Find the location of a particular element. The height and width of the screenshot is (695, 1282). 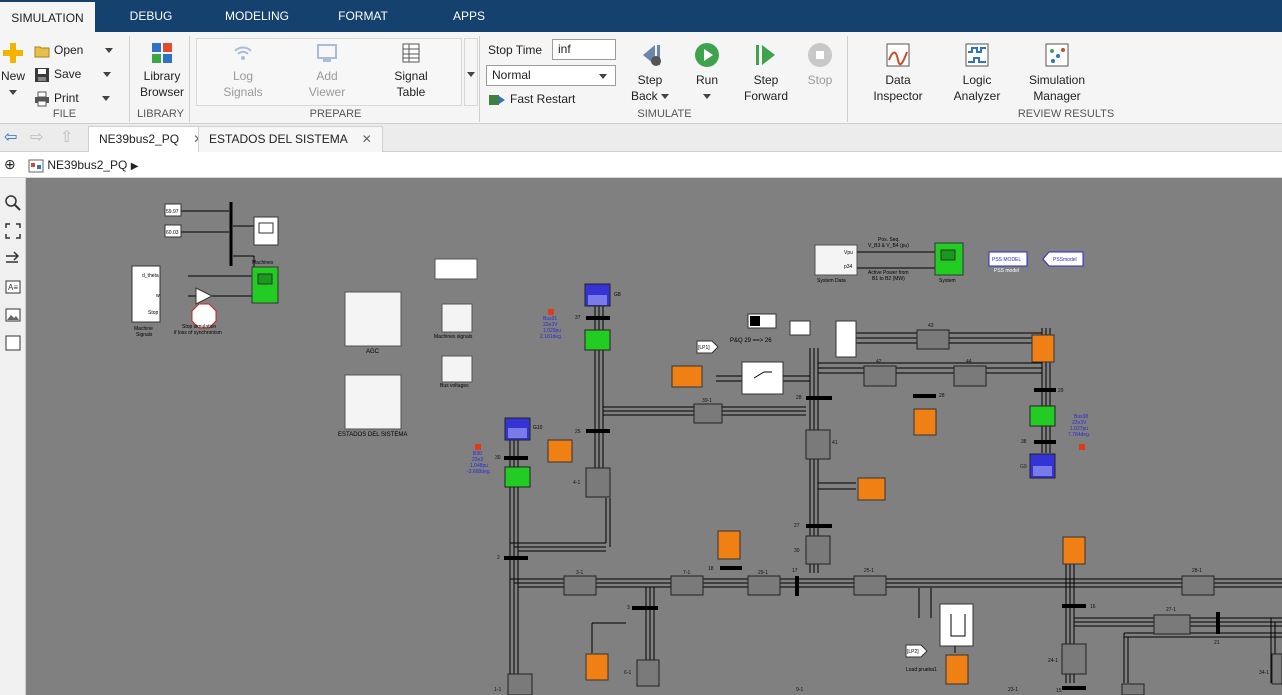

simulation-mode-select: Normal is located at coordinates (551, 75).